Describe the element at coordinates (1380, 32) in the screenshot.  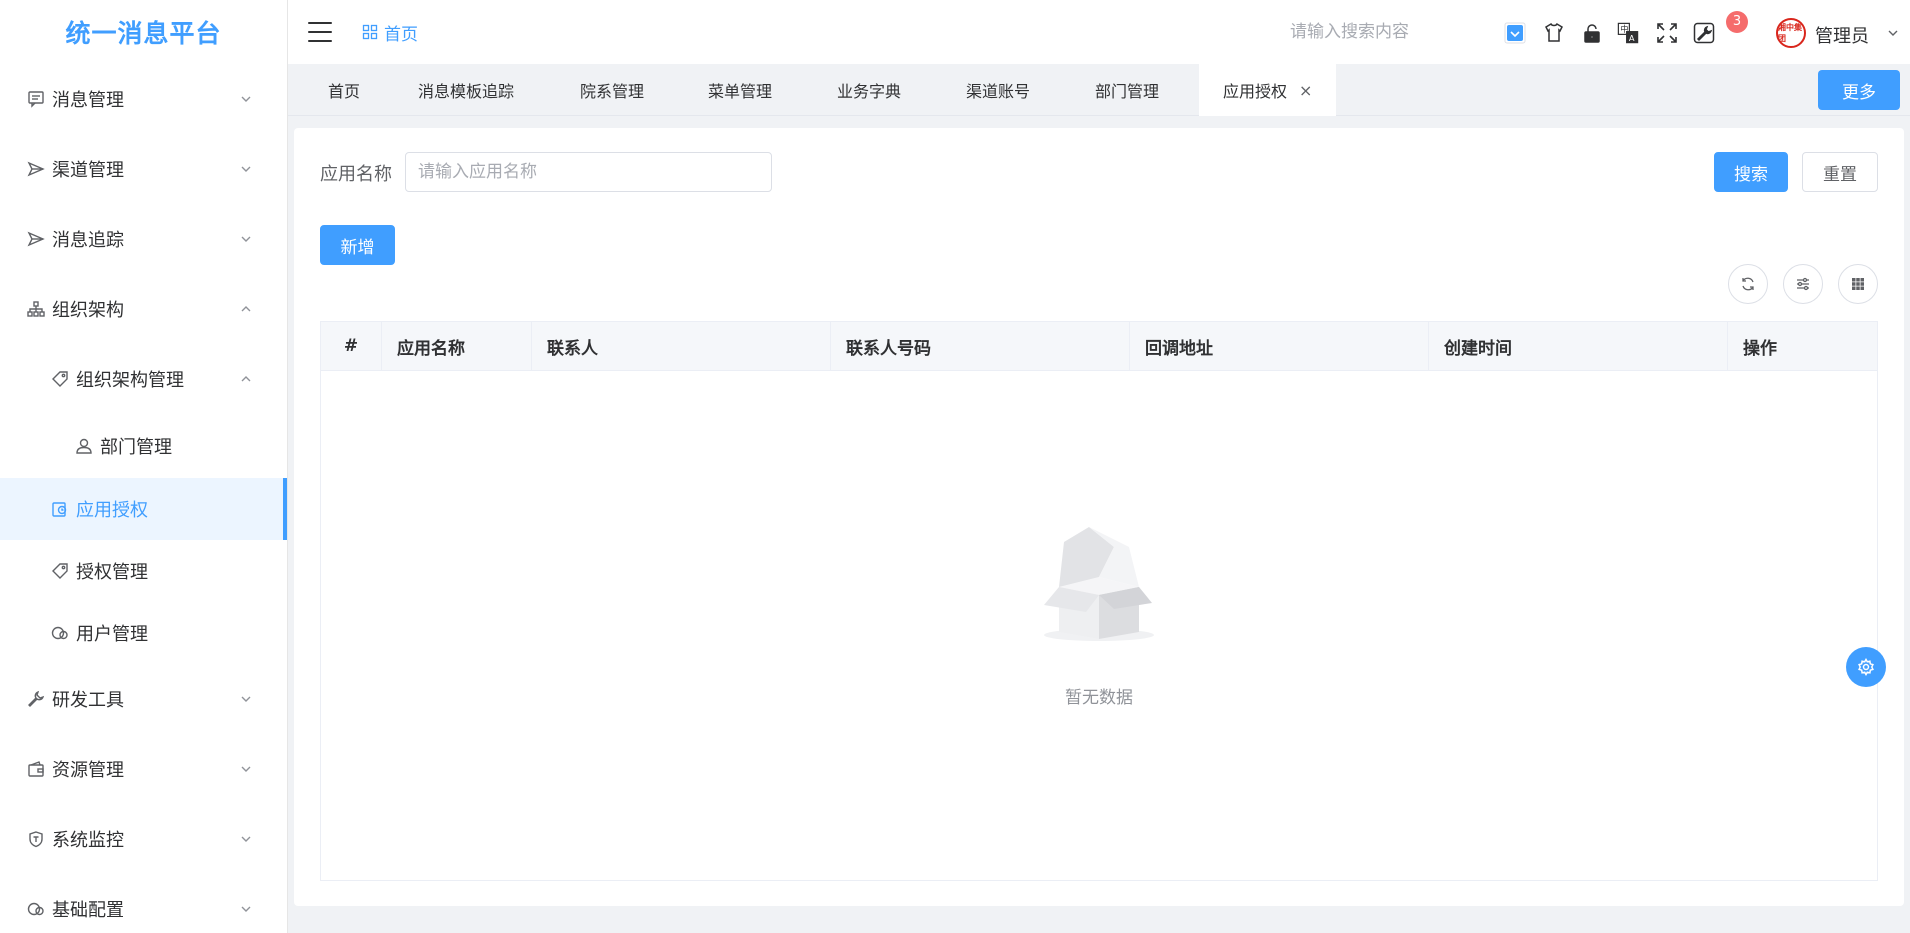
I see `header-search-input` at that location.